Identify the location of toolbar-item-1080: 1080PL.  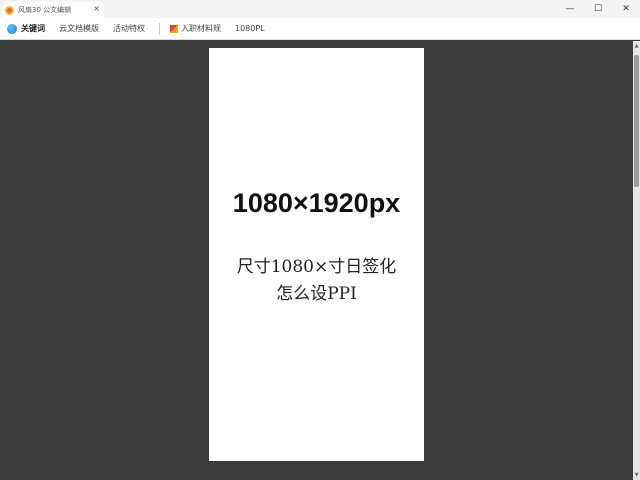
(250, 28).